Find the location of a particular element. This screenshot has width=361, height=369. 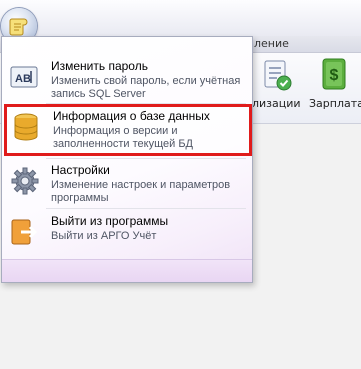

ribbon-button-label: лизации is located at coordinates (276, 103).